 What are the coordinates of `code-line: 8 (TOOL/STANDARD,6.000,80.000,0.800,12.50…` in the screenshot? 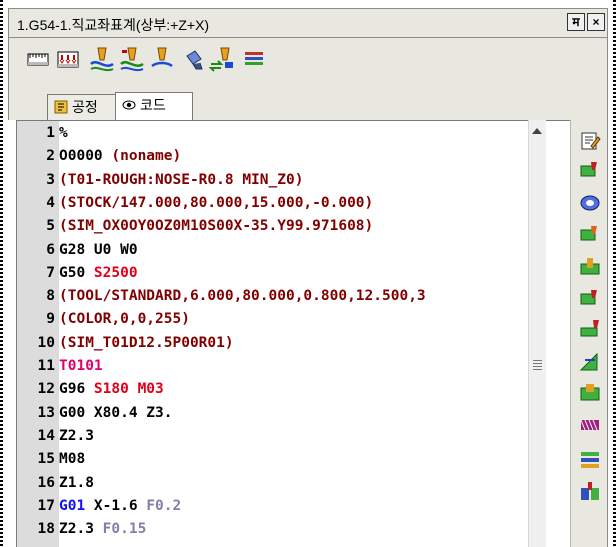 It's located at (287, 296).